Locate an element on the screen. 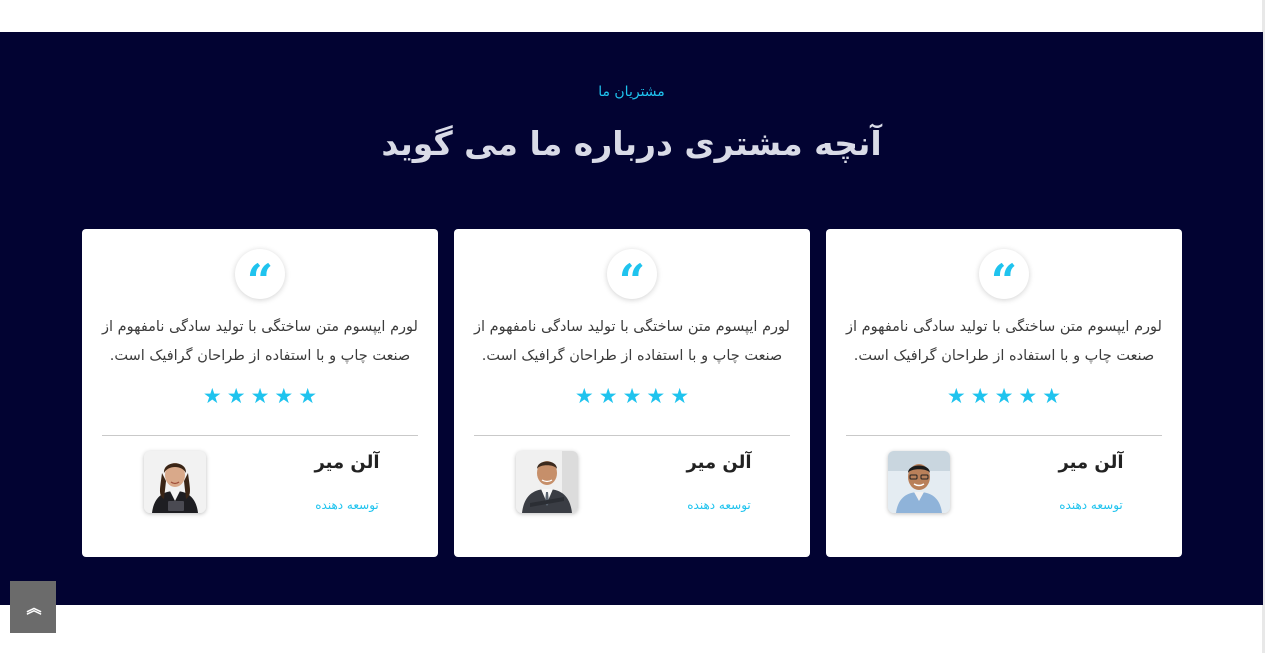 This screenshot has width=1265, height=653. section-kicker: مشتریان ما is located at coordinates (631, 92).